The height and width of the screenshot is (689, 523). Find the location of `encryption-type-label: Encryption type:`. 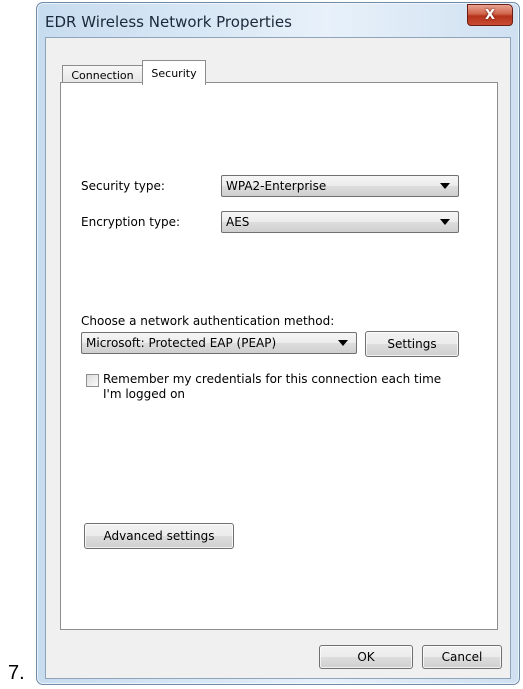

encryption-type-label: Encryption type: is located at coordinates (131, 222).